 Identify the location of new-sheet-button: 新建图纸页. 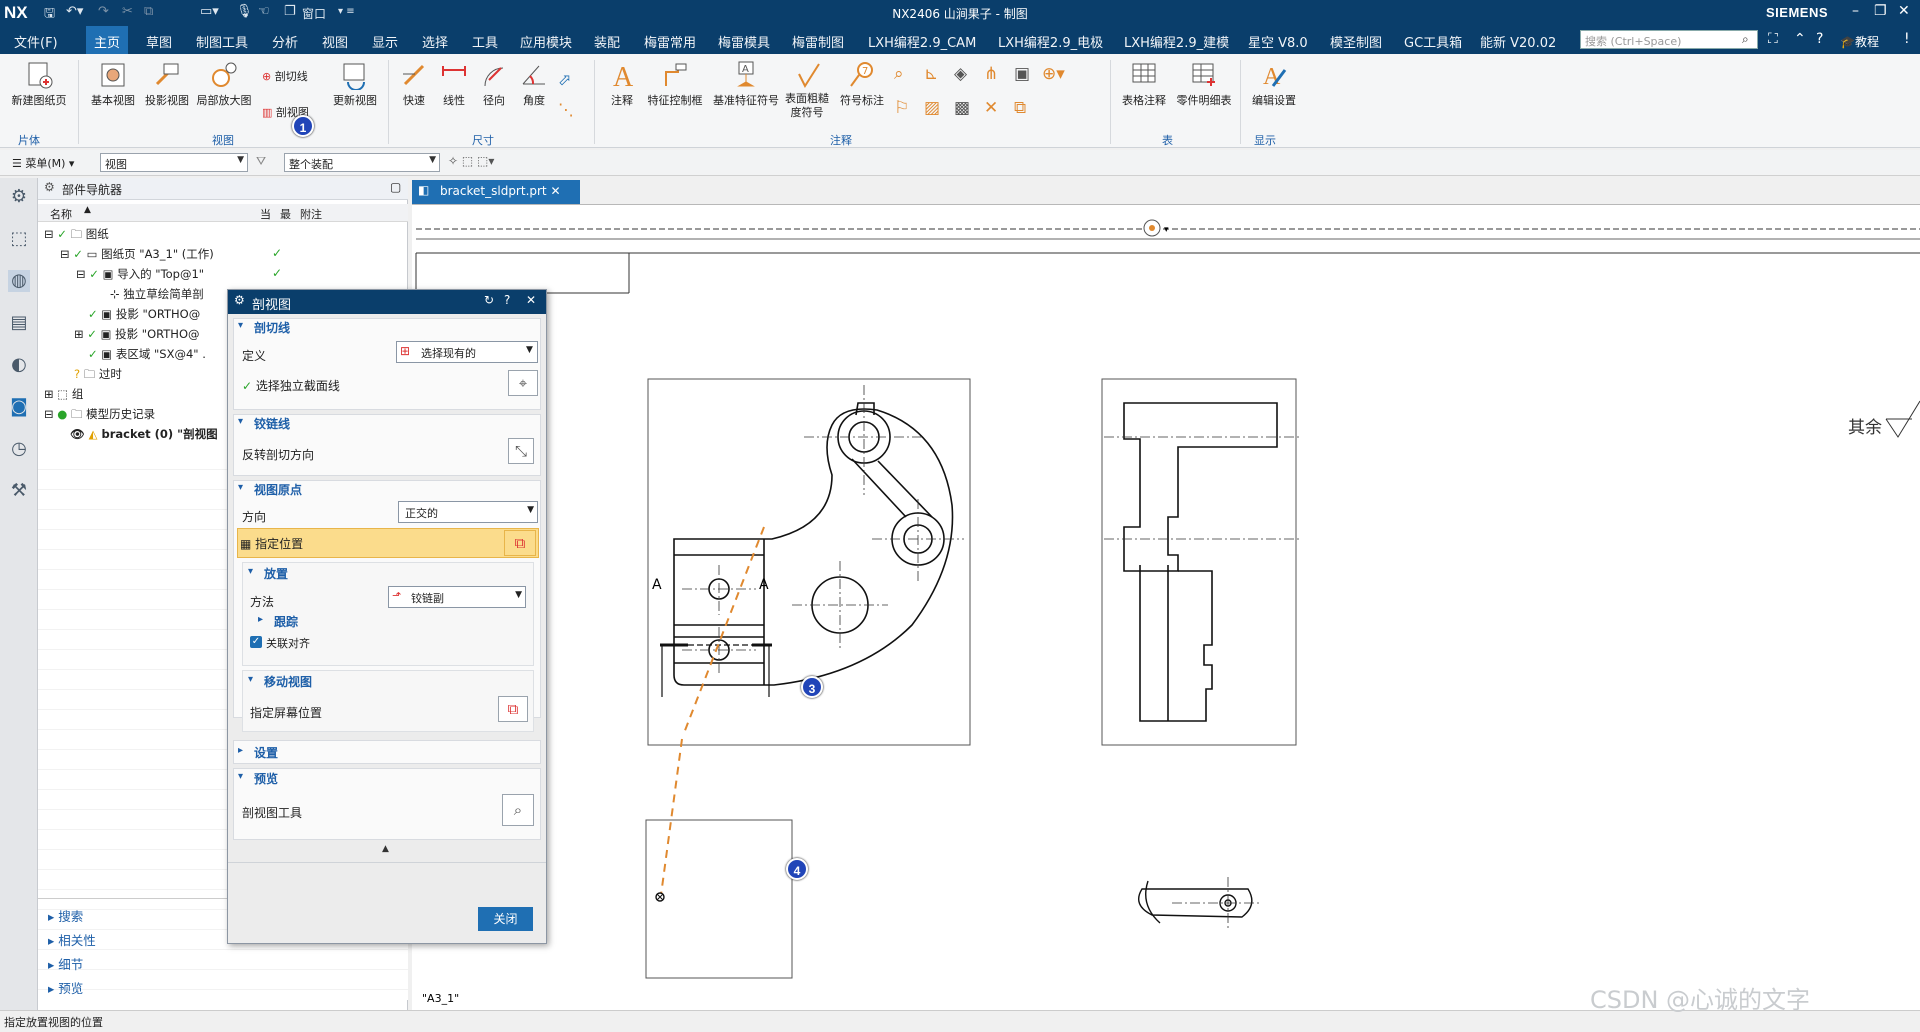
(39, 84).